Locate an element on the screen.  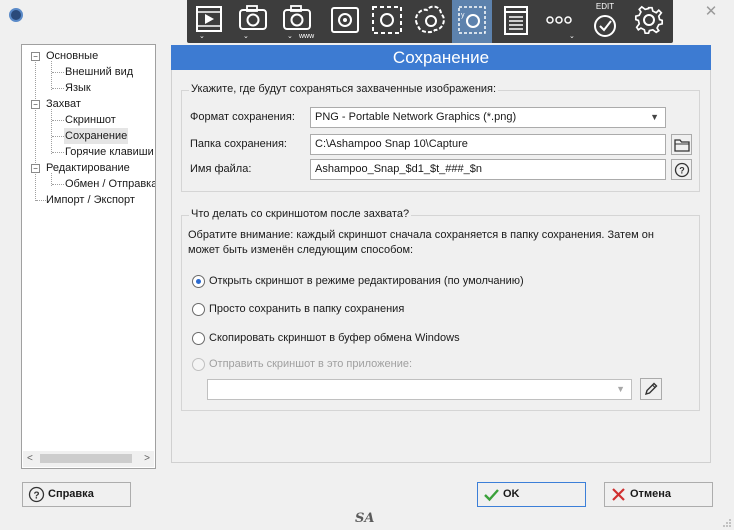
format-label: Формат сохранения: is located at coordinates (242, 117).